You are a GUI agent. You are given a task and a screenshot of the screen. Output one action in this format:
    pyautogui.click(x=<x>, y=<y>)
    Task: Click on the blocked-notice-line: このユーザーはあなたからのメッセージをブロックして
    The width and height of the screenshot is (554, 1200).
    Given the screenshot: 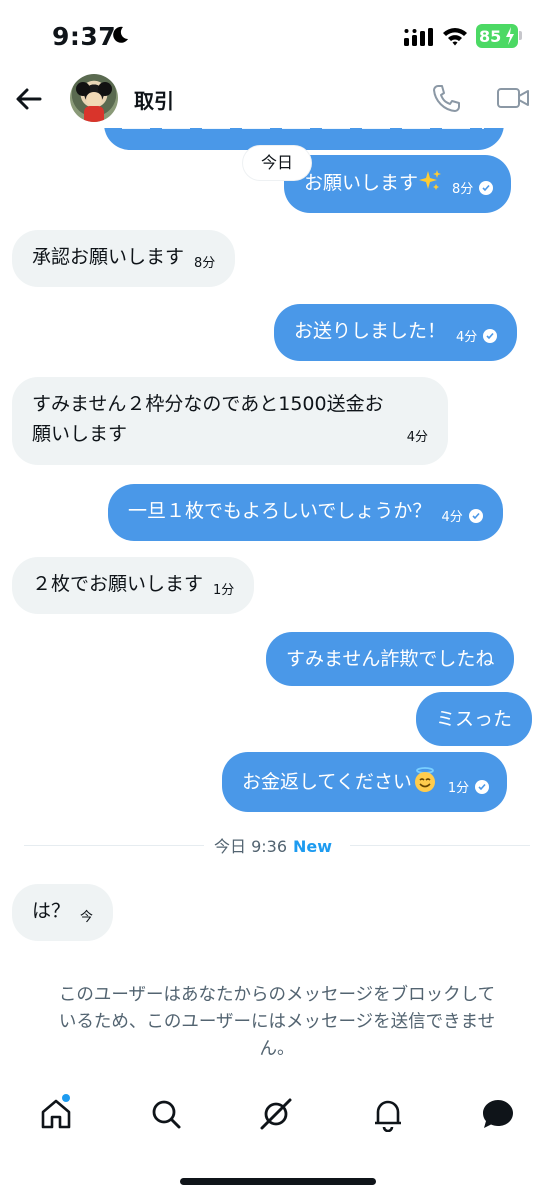 What is the action you would take?
    pyautogui.click(x=277, y=995)
    